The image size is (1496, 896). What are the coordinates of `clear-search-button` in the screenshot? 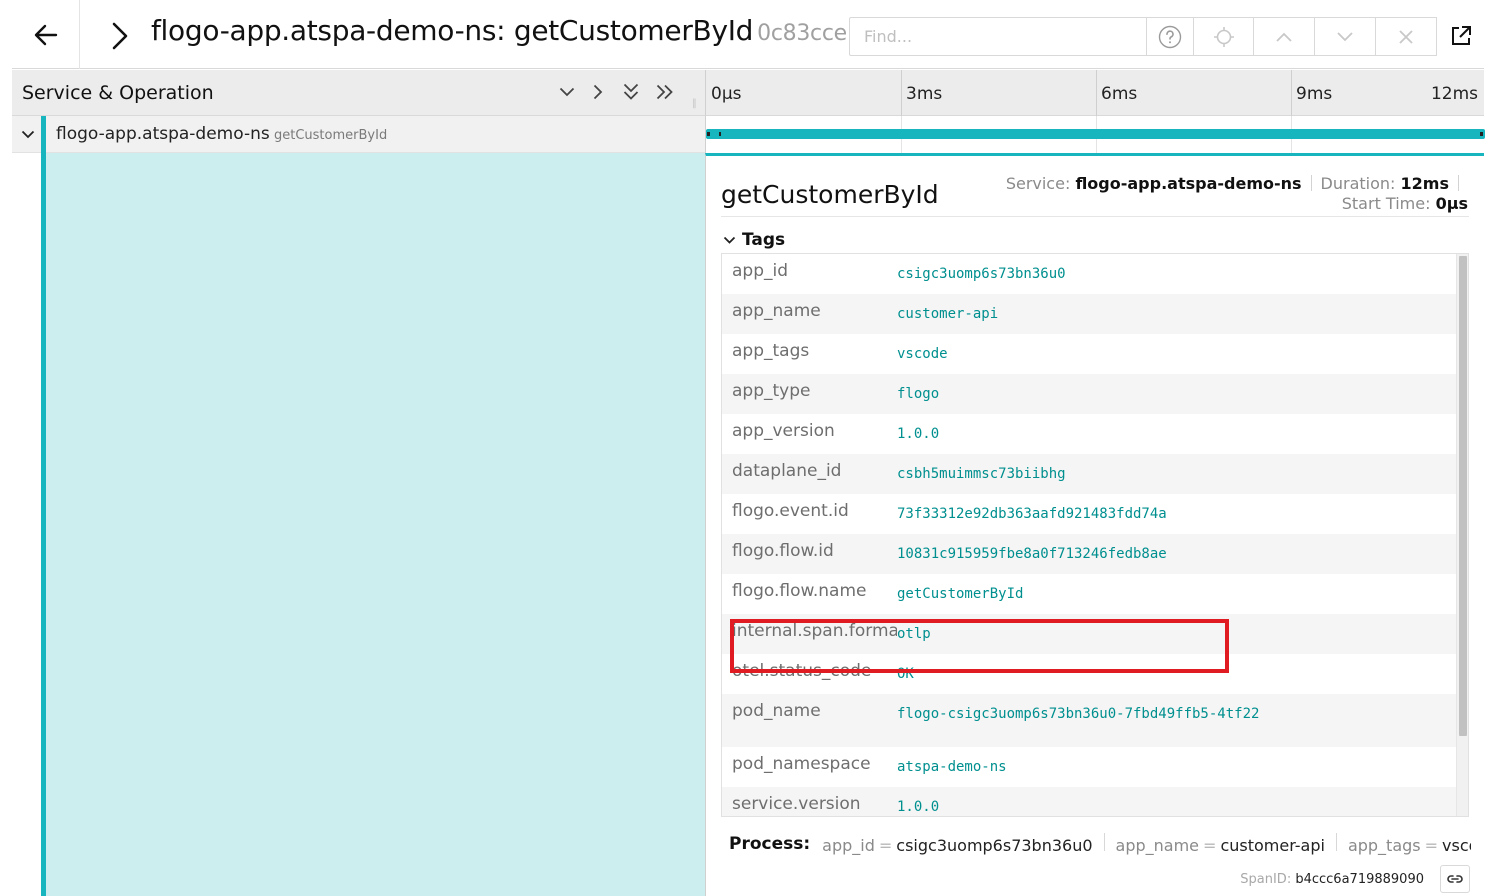 It's located at (1406, 36).